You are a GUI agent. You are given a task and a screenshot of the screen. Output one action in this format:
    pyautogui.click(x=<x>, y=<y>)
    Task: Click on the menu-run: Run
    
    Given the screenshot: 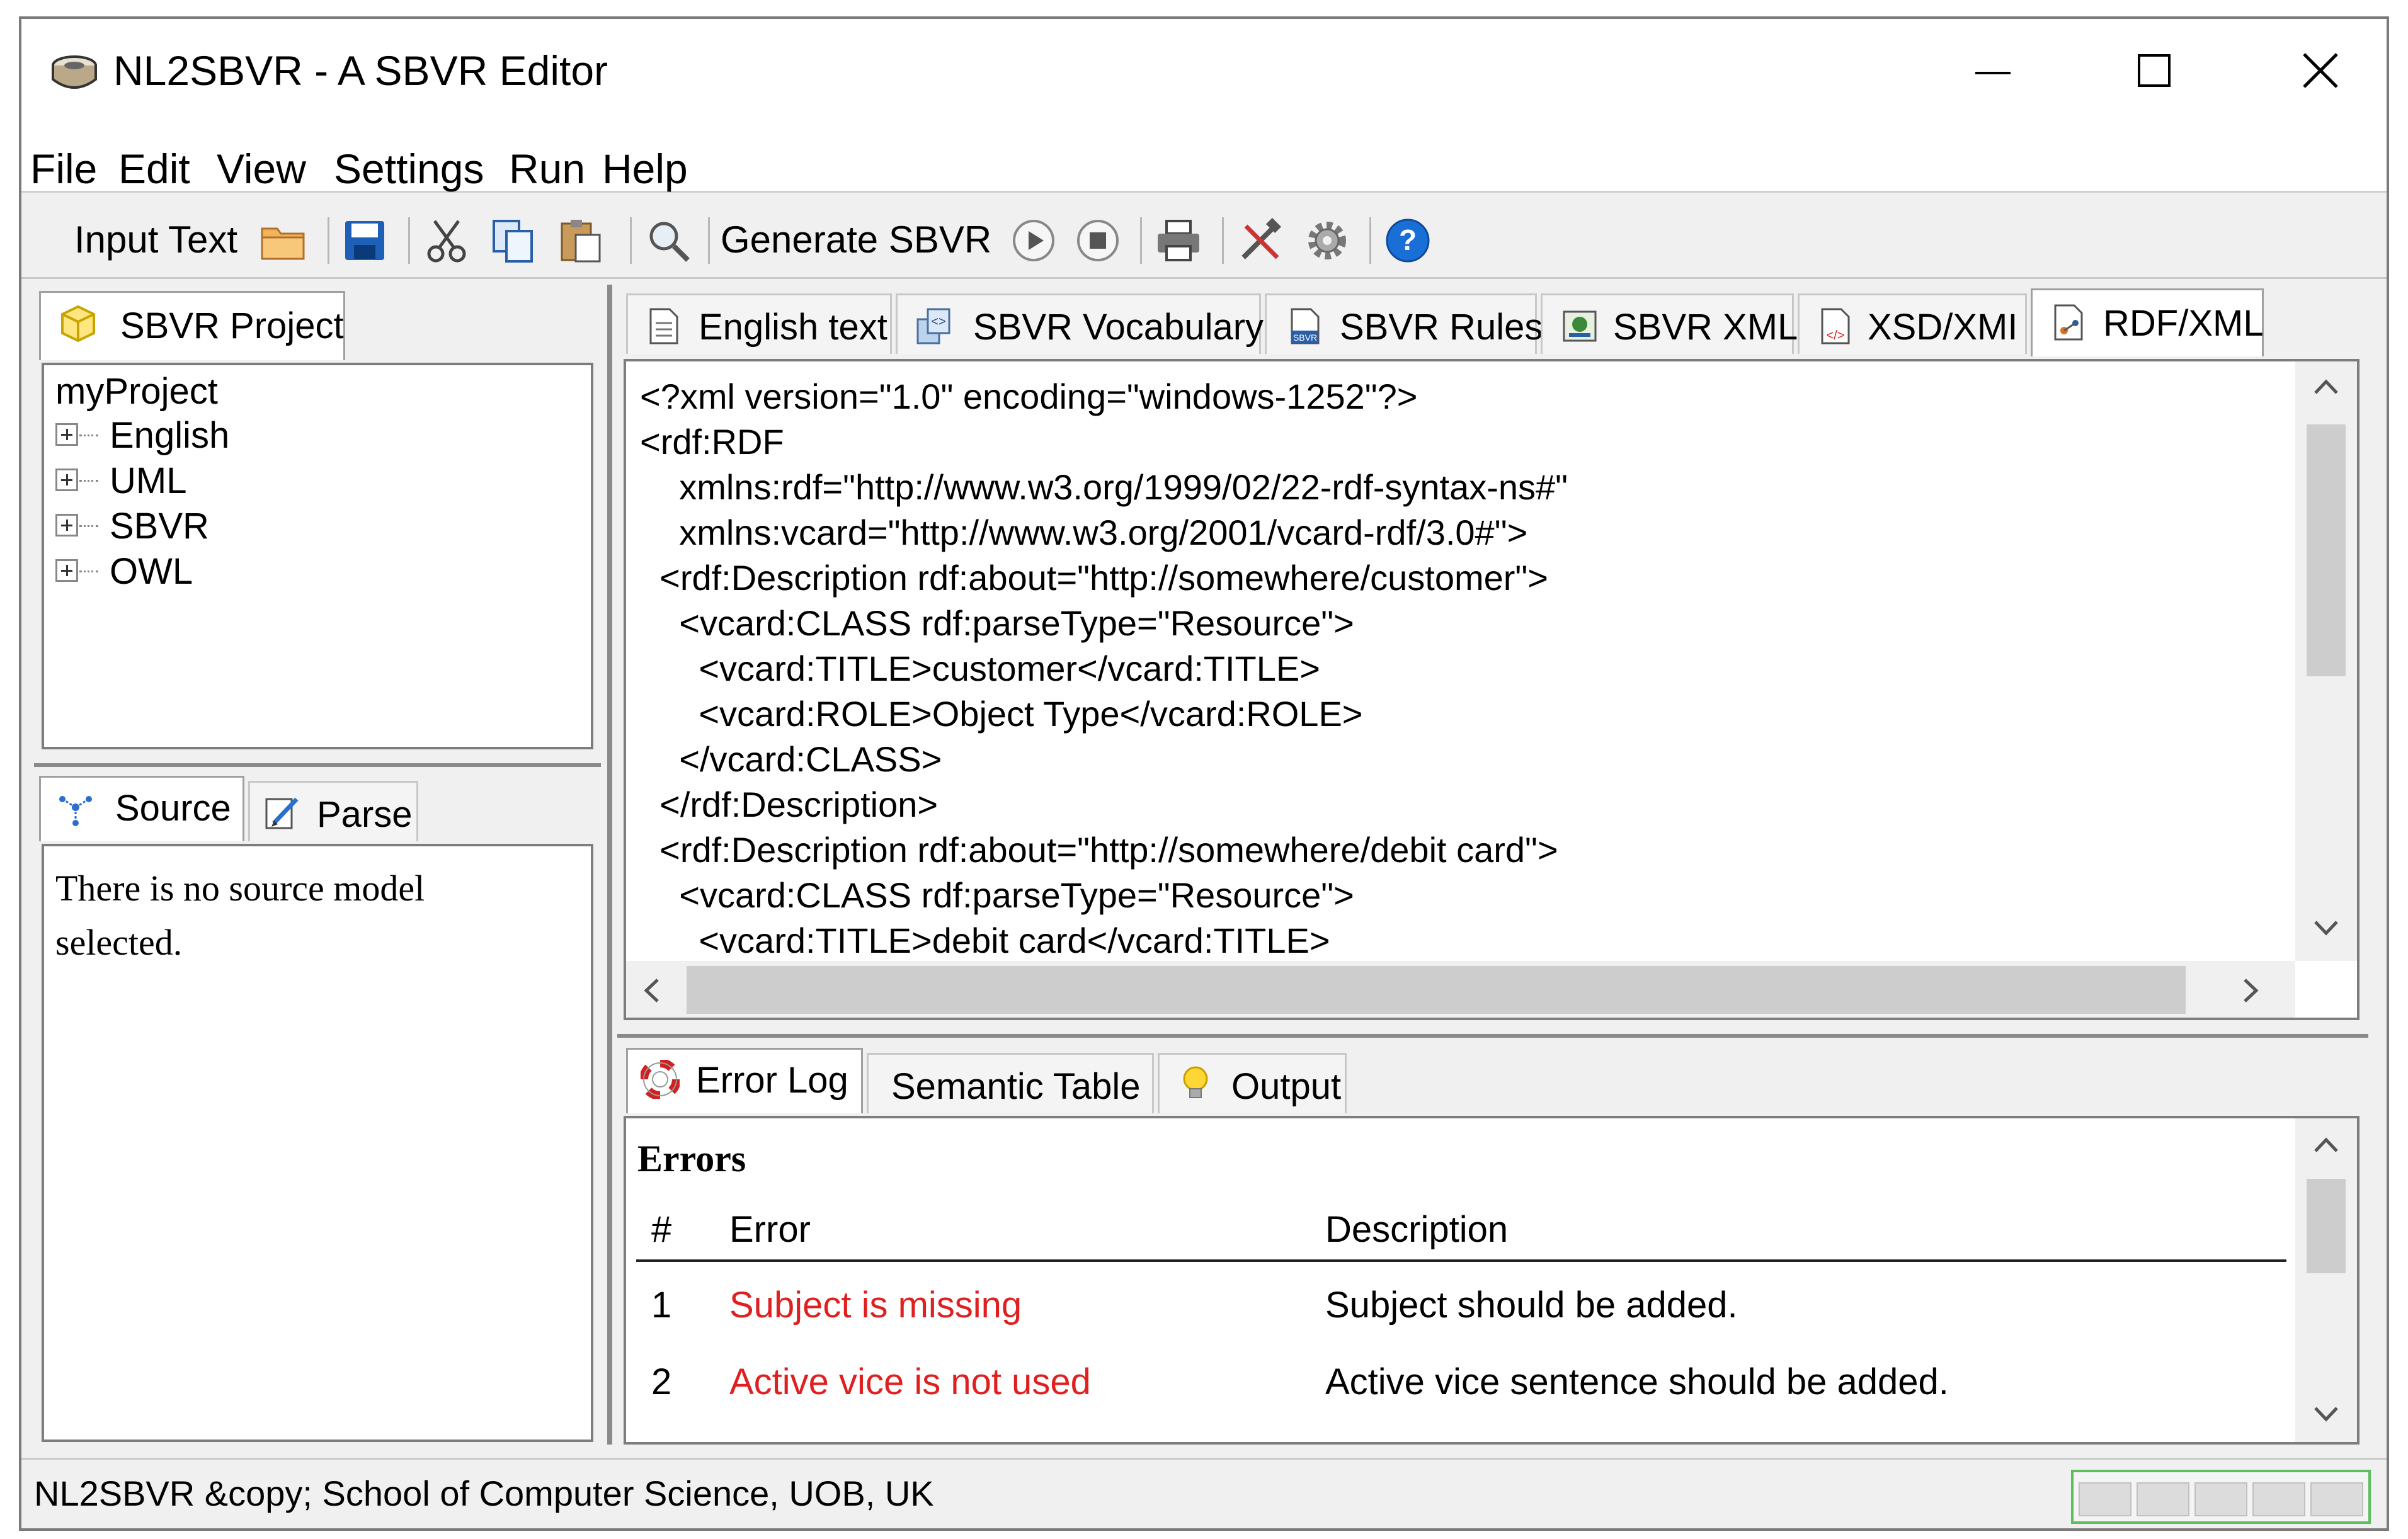 What is the action you would take?
    pyautogui.click(x=547, y=169)
    